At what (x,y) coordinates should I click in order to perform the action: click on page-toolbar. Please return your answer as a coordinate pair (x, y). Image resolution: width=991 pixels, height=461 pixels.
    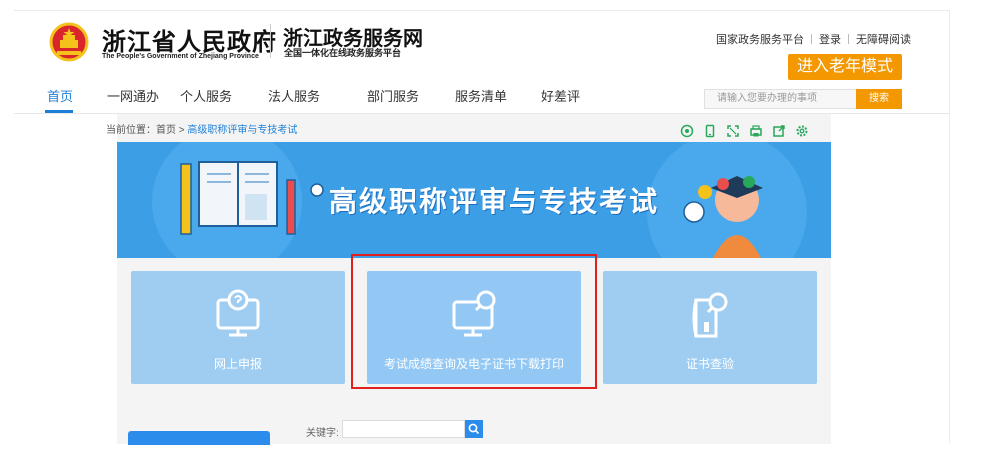
    Looking at the image, I should click on (747, 131).